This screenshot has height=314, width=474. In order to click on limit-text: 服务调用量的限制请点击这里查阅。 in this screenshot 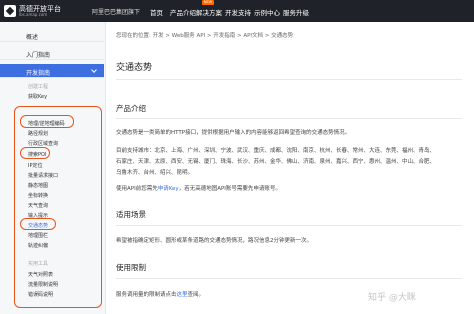, I will do `click(160, 294)`.